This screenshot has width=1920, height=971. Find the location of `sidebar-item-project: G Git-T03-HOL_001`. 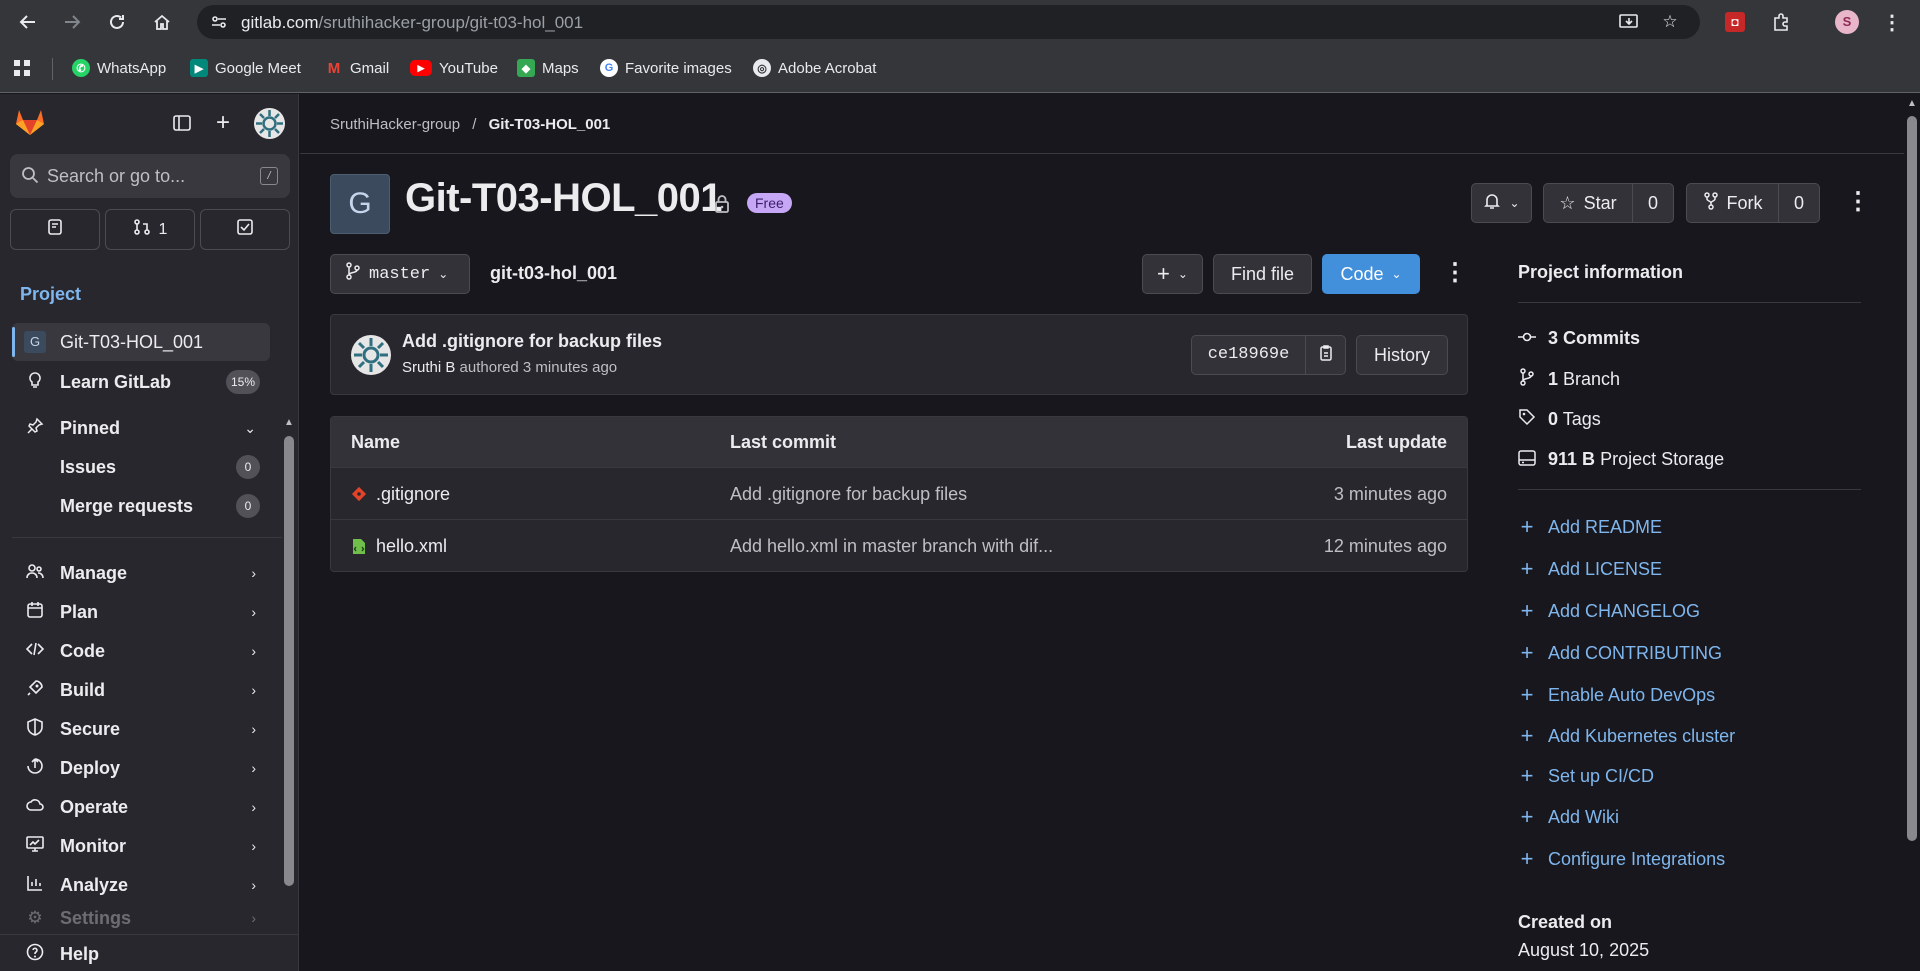

sidebar-item-project: G Git-T03-HOL_001 is located at coordinates (141, 342).